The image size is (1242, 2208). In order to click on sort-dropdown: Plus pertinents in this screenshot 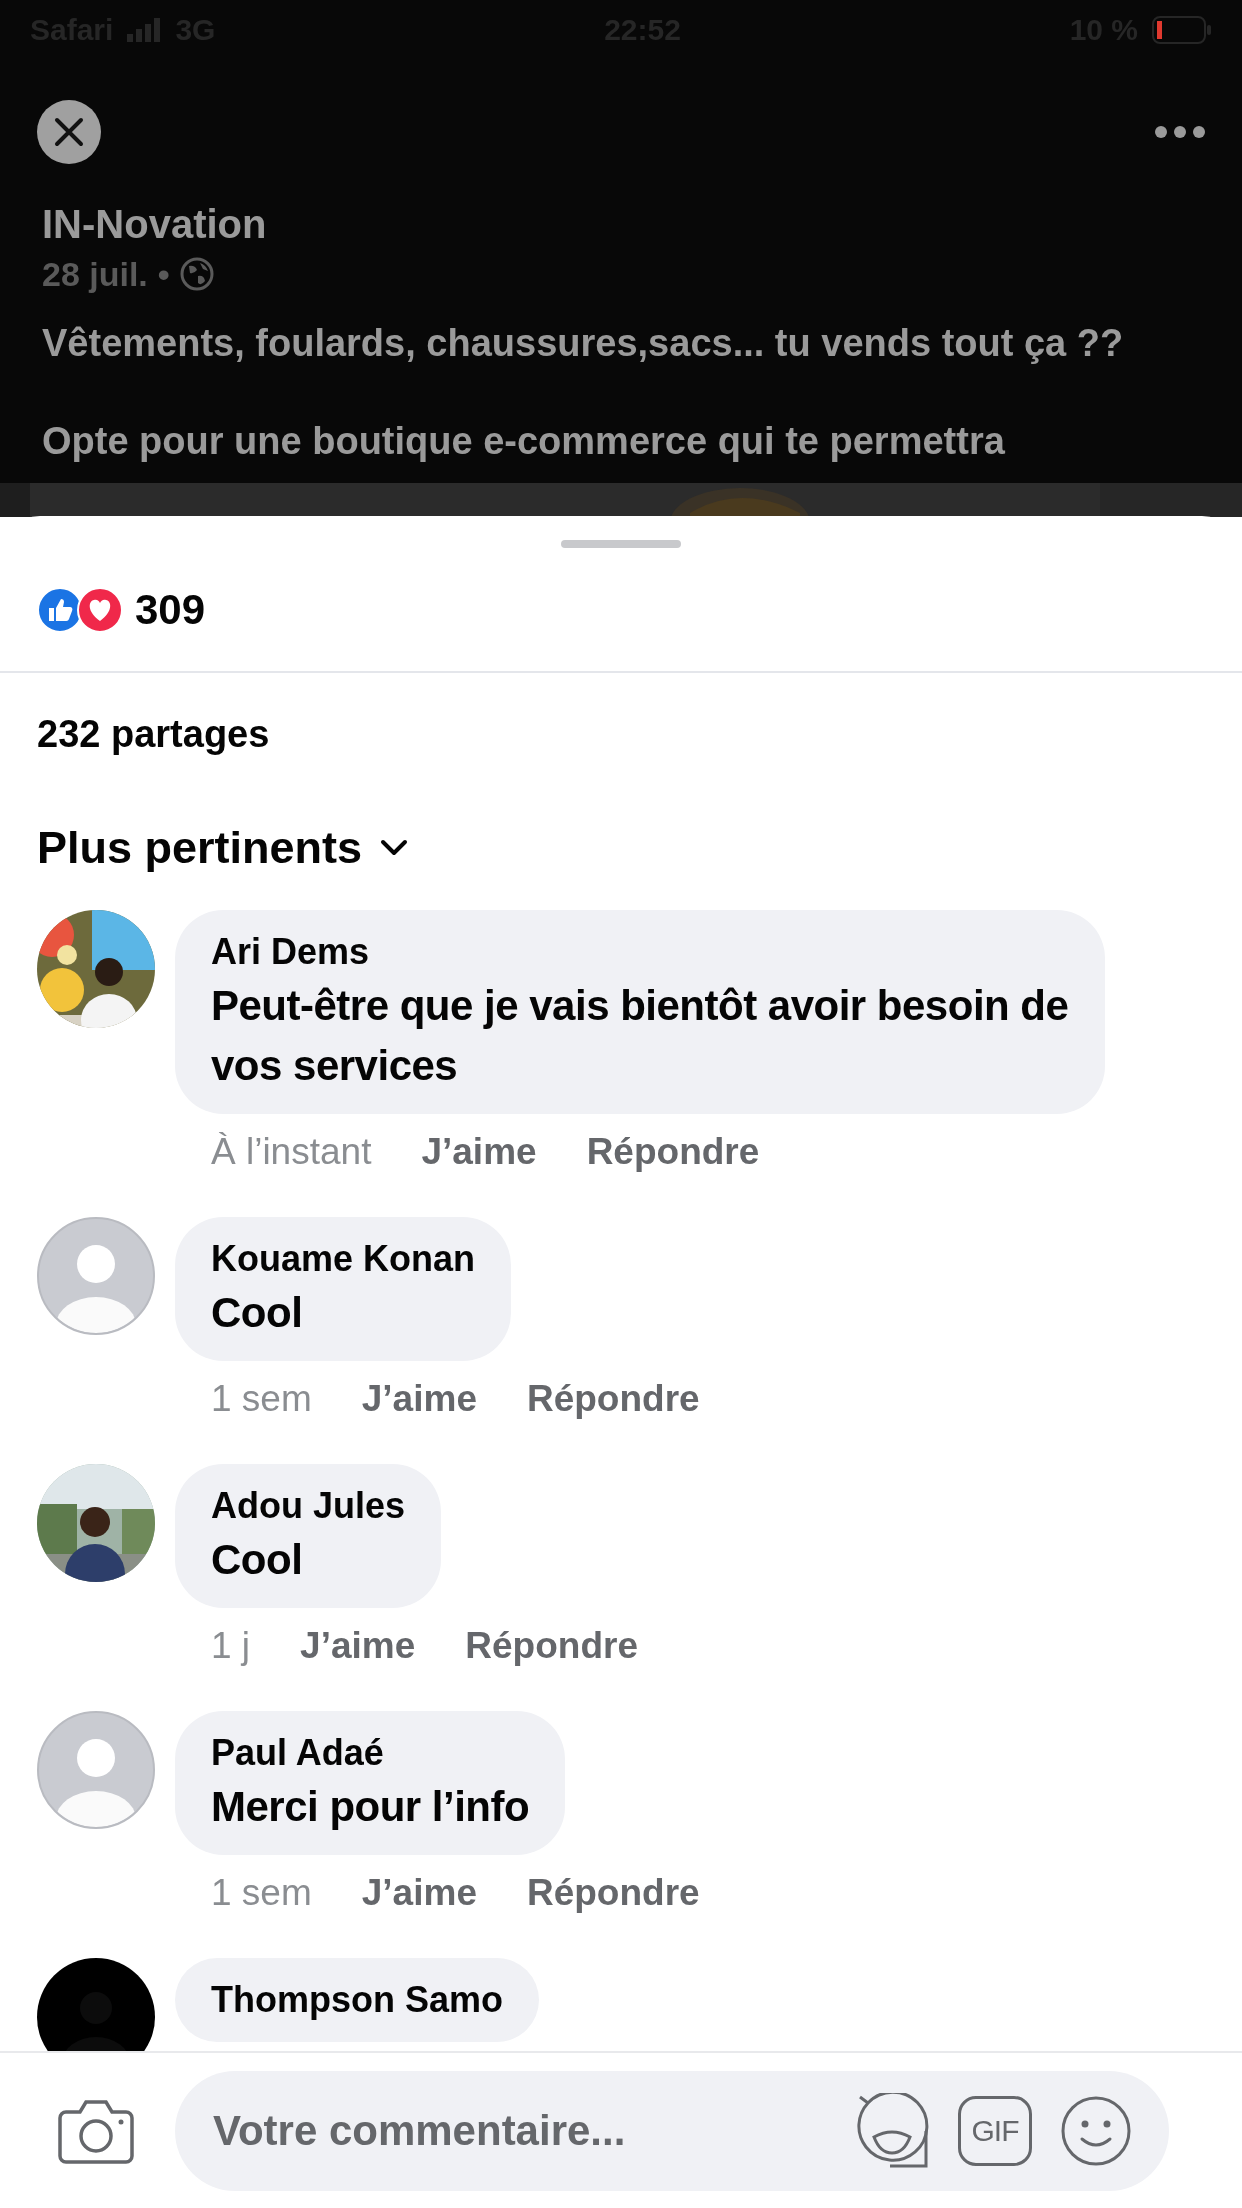, I will do `click(223, 848)`.